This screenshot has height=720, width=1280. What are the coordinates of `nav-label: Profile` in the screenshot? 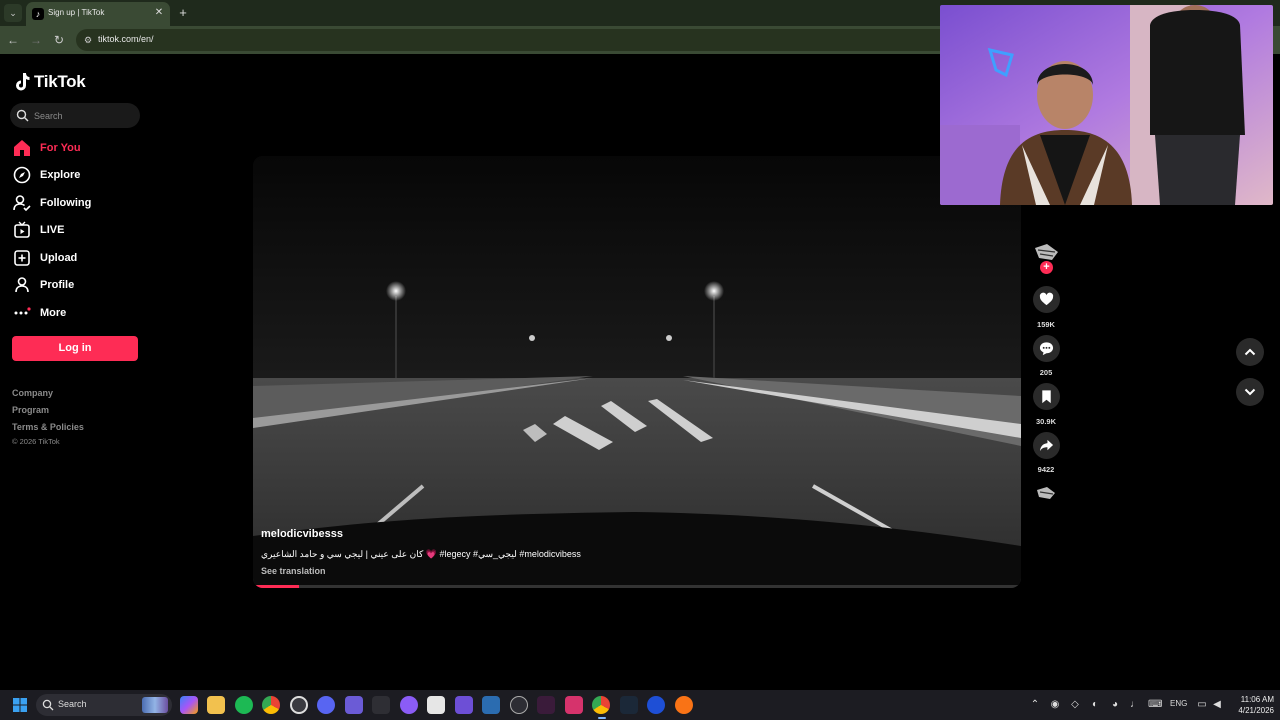 It's located at (57, 285).